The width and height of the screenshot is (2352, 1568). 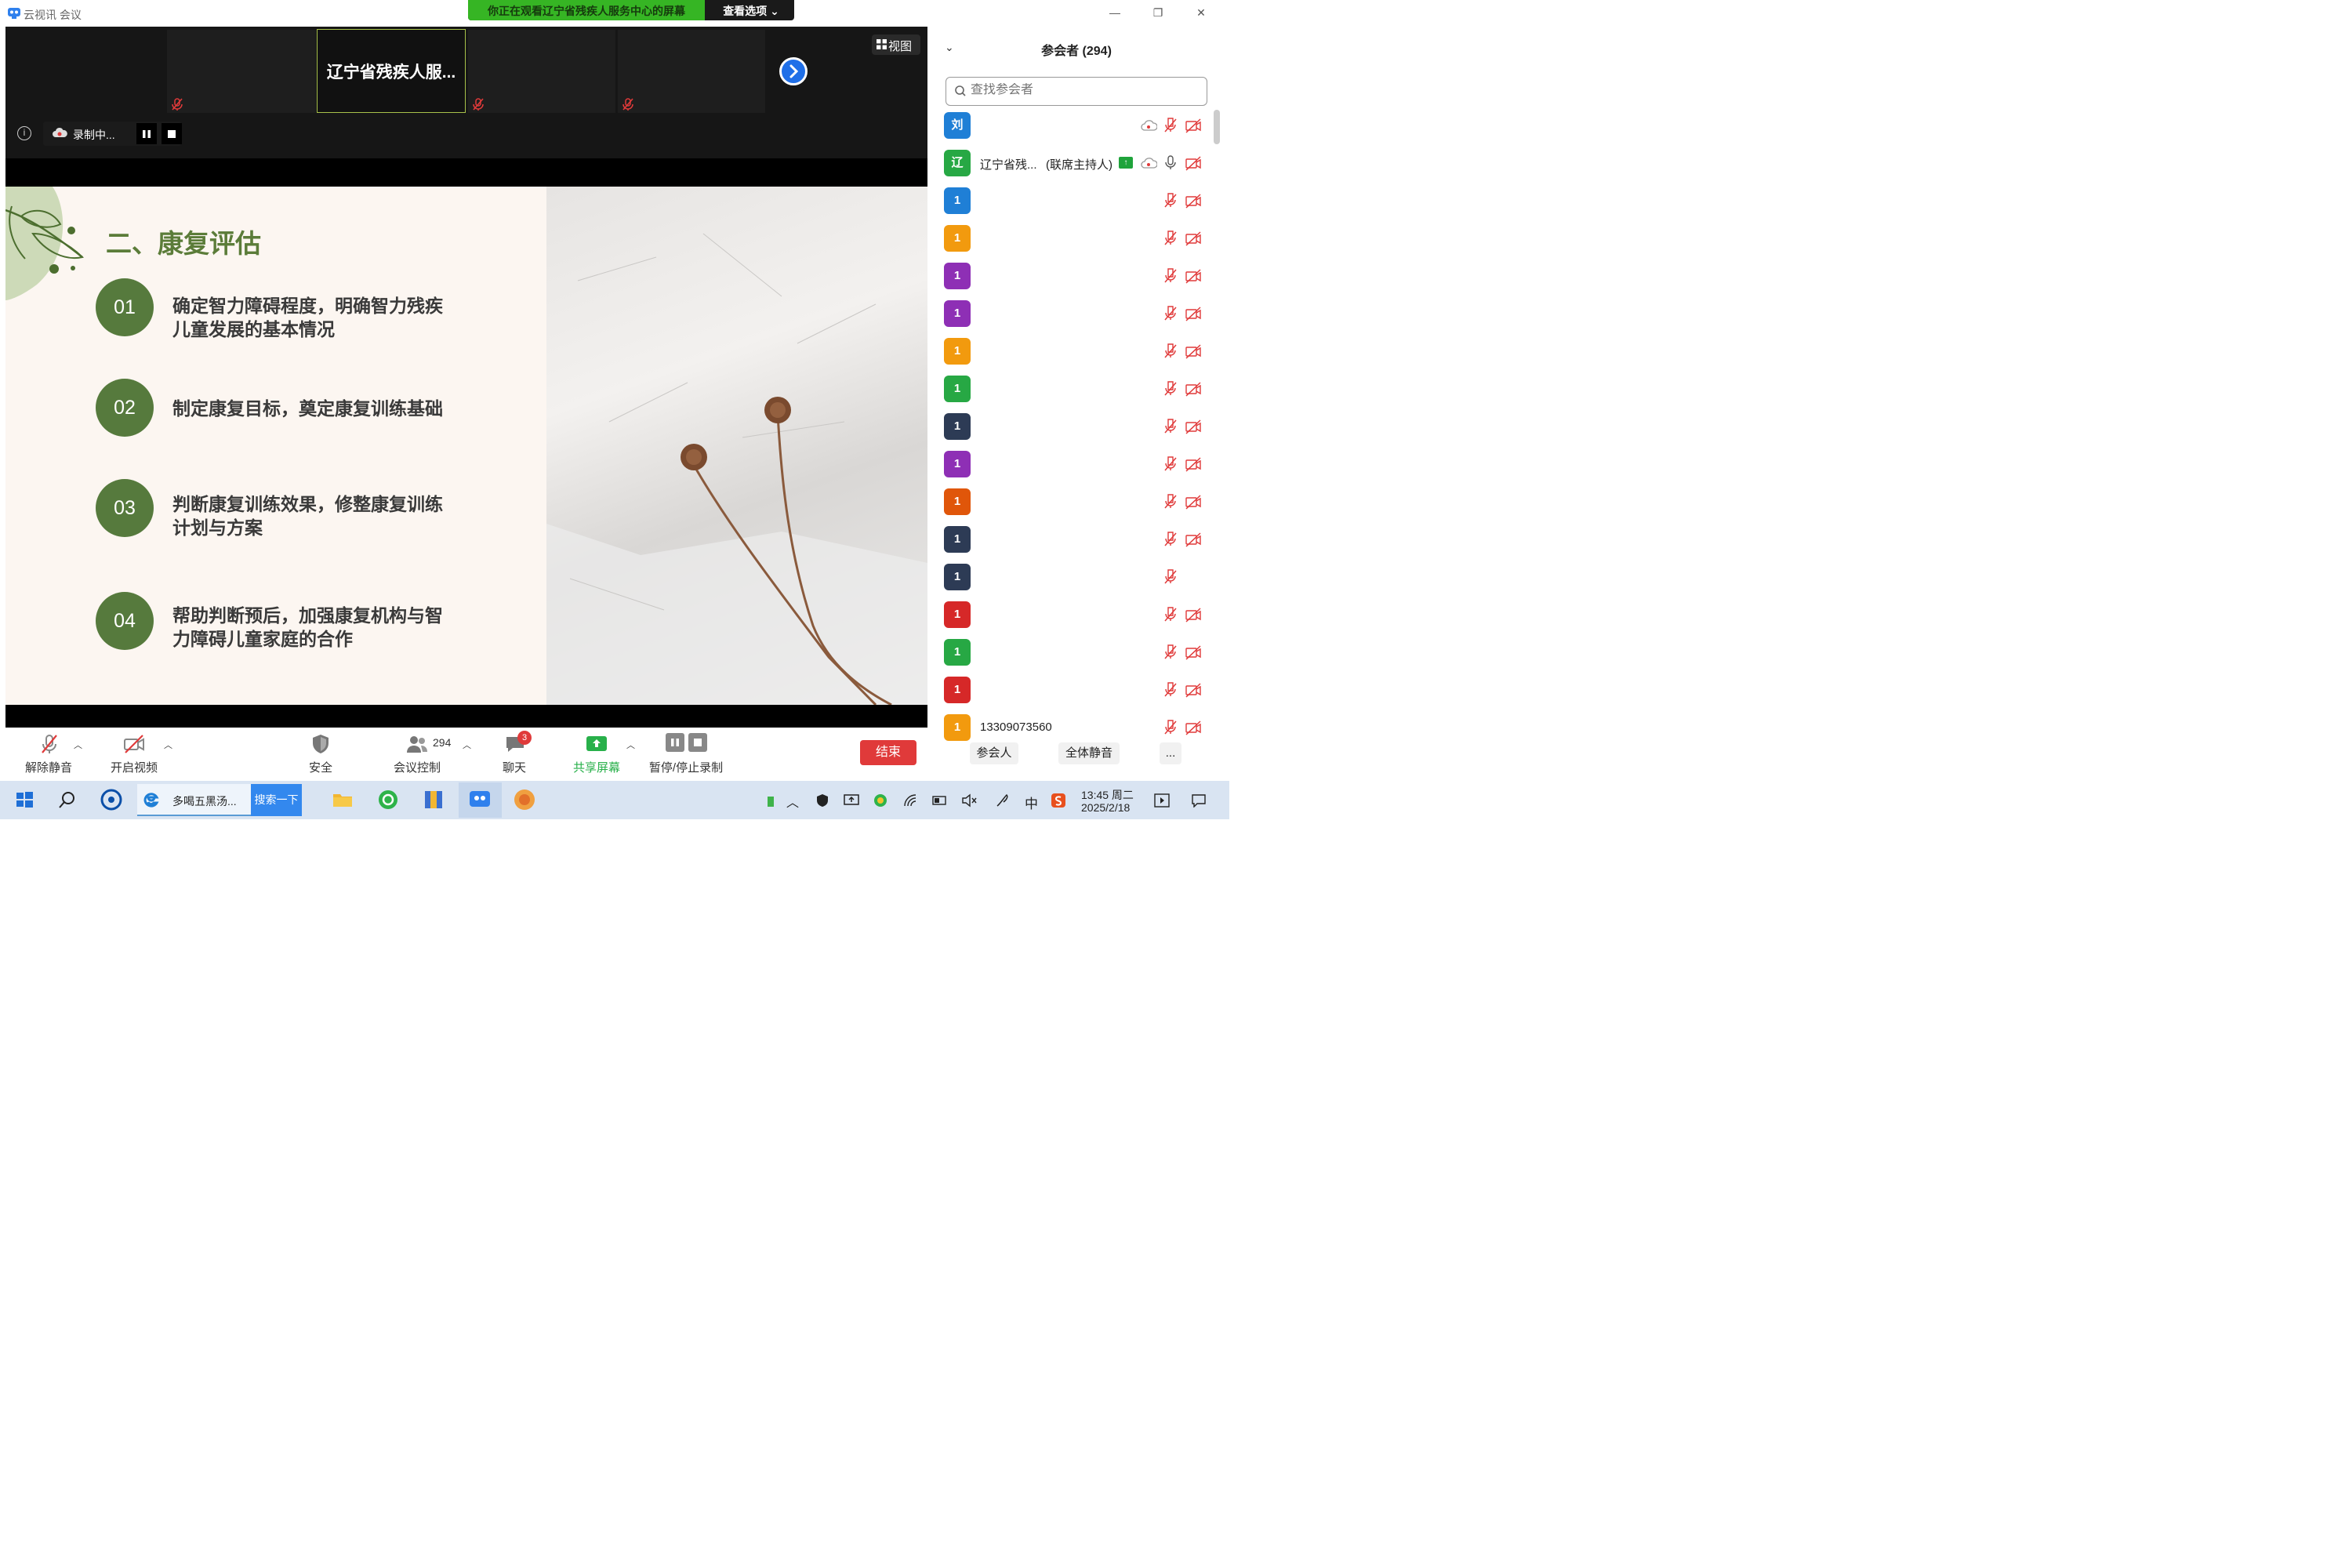 What do you see at coordinates (321, 317) in the screenshot?
I see `point-text: 确定智力障碍程度，明确智力残疾 儿童发展的基本情况` at bounding box center [321, 317].